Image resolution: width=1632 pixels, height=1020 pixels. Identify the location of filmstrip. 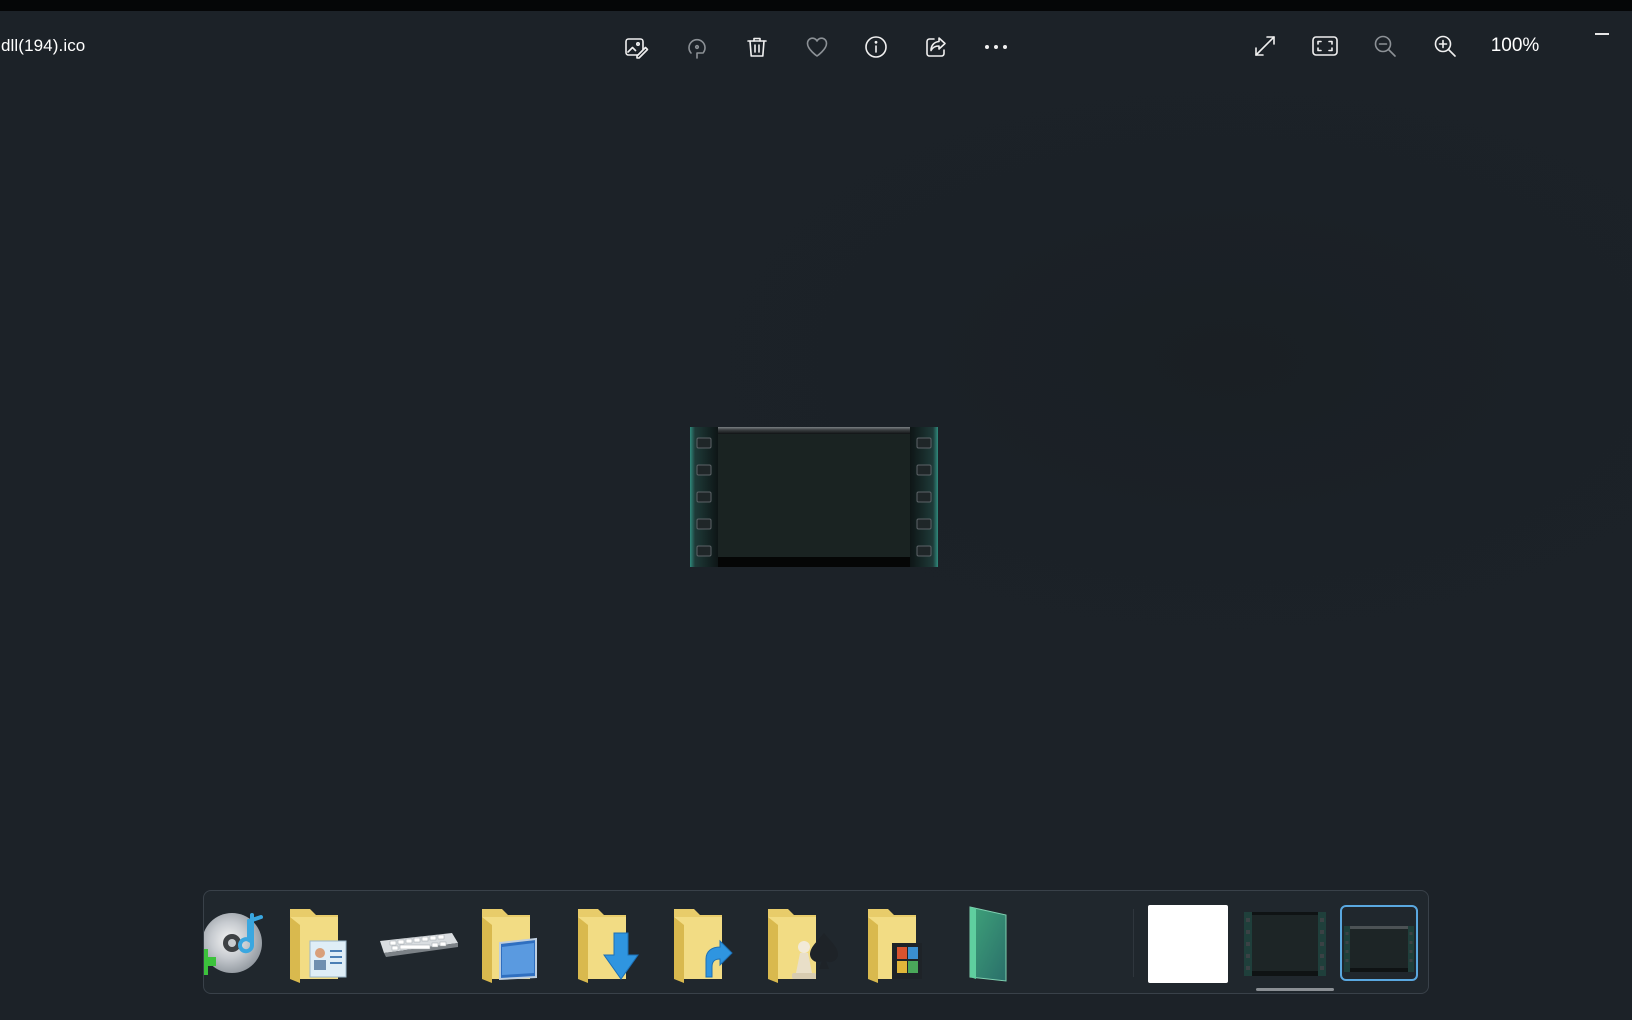
(816, 942).